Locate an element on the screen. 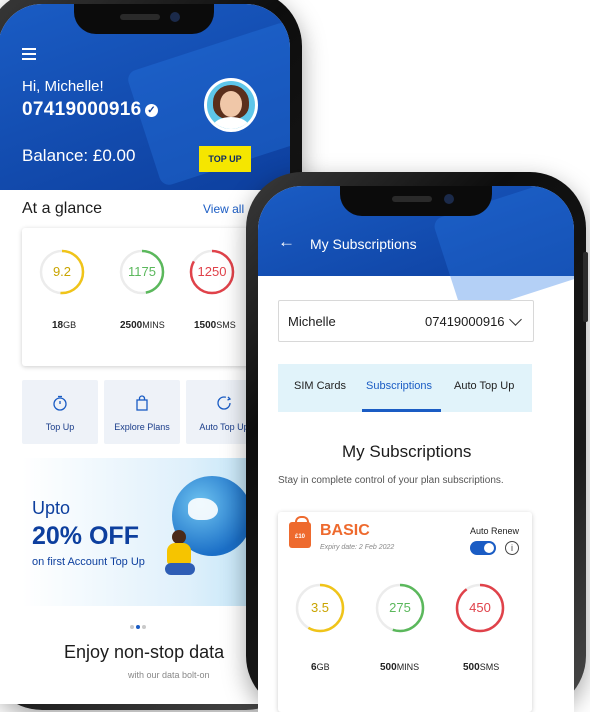 This screenshot has height=712, width=590. data-allowance: 18GB is located at coordinates (64, 325).